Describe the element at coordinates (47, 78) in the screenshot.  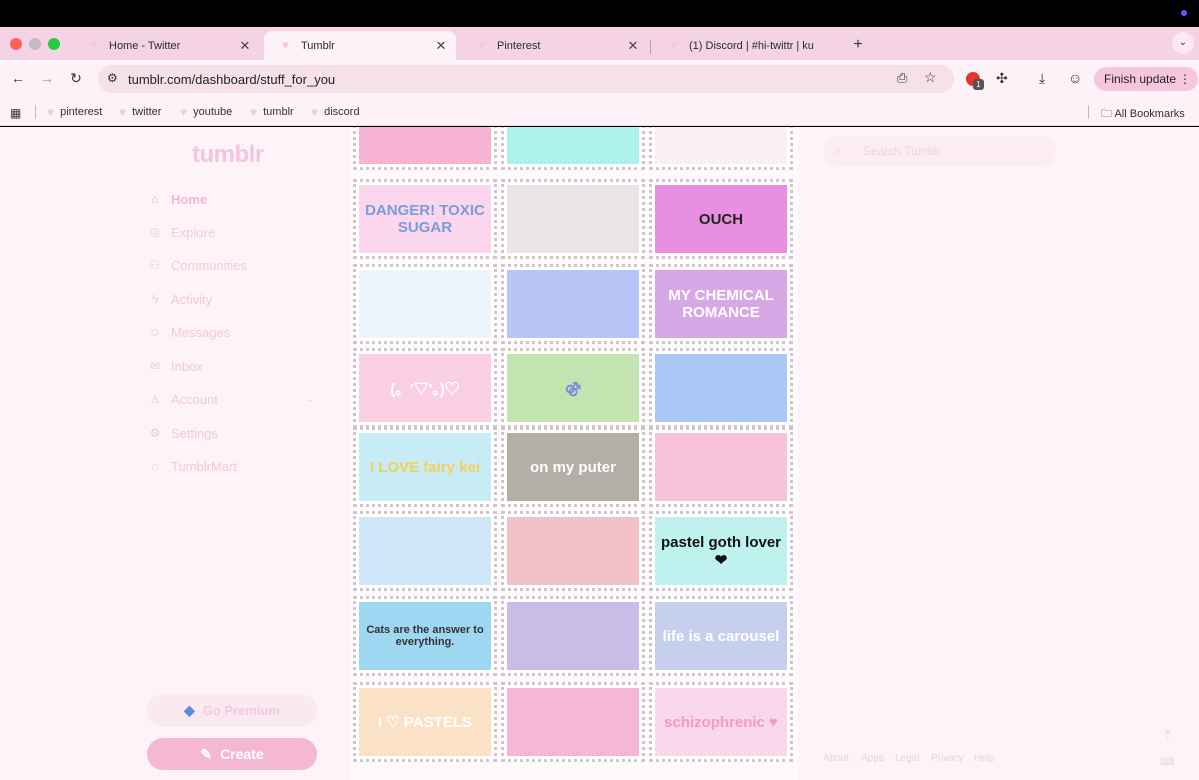
I see `forward-arrow-icon: →` at that location.